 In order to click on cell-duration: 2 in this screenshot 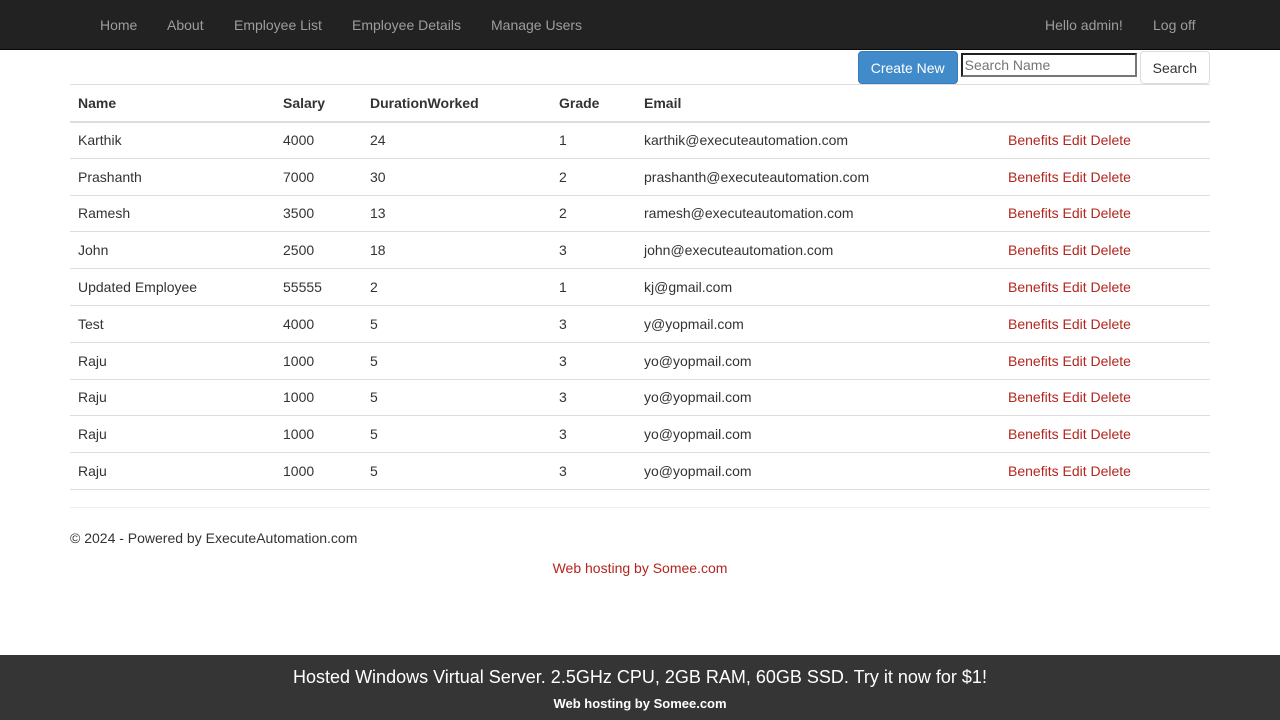, I will do `click(456, 287)`.